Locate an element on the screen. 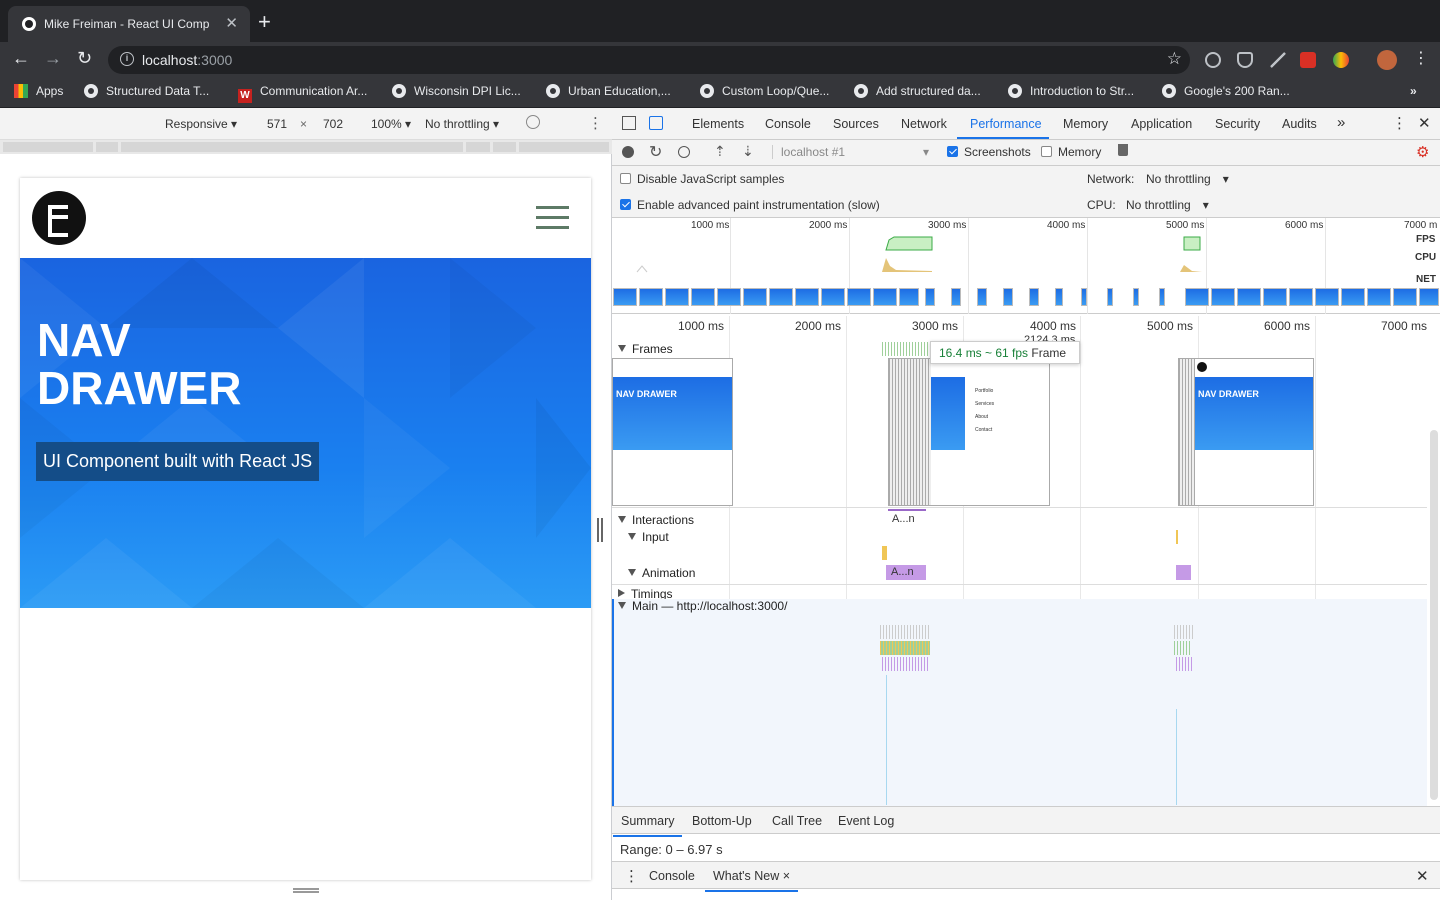 The width and height of the screenshot is (1440, 900). checkbox-checked-icon is located at coordinates (952, 151).